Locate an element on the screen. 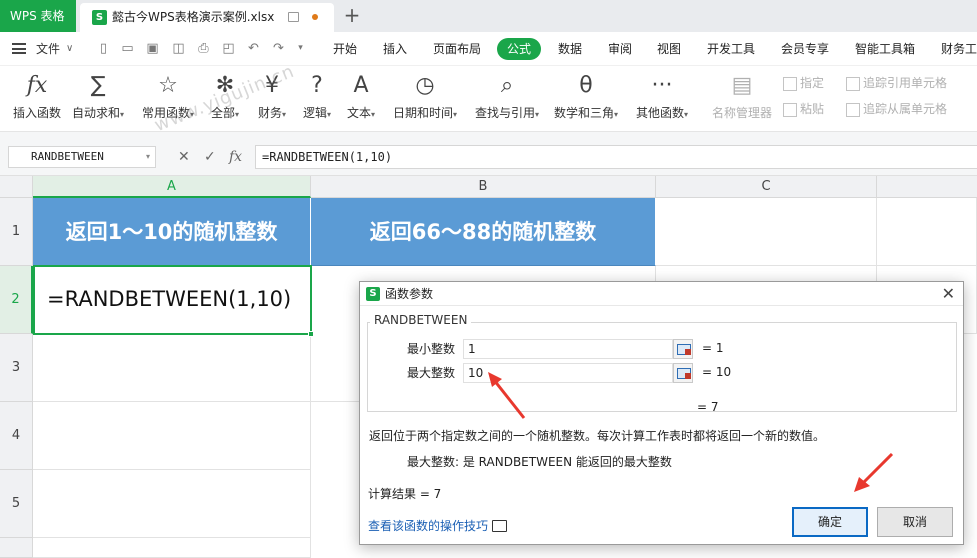  cell-a4 is located at coordinates (172, 436).